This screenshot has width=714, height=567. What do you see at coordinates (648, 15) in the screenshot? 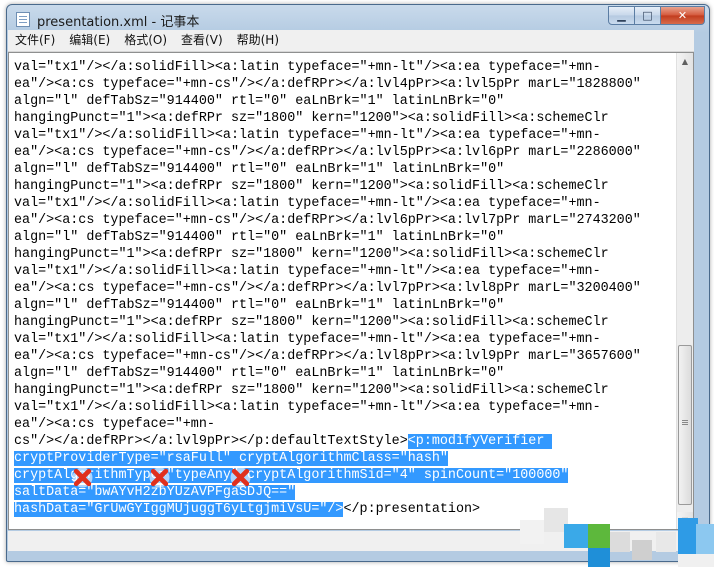
I see `maximize-button: □` at bounding box center [648, 15].